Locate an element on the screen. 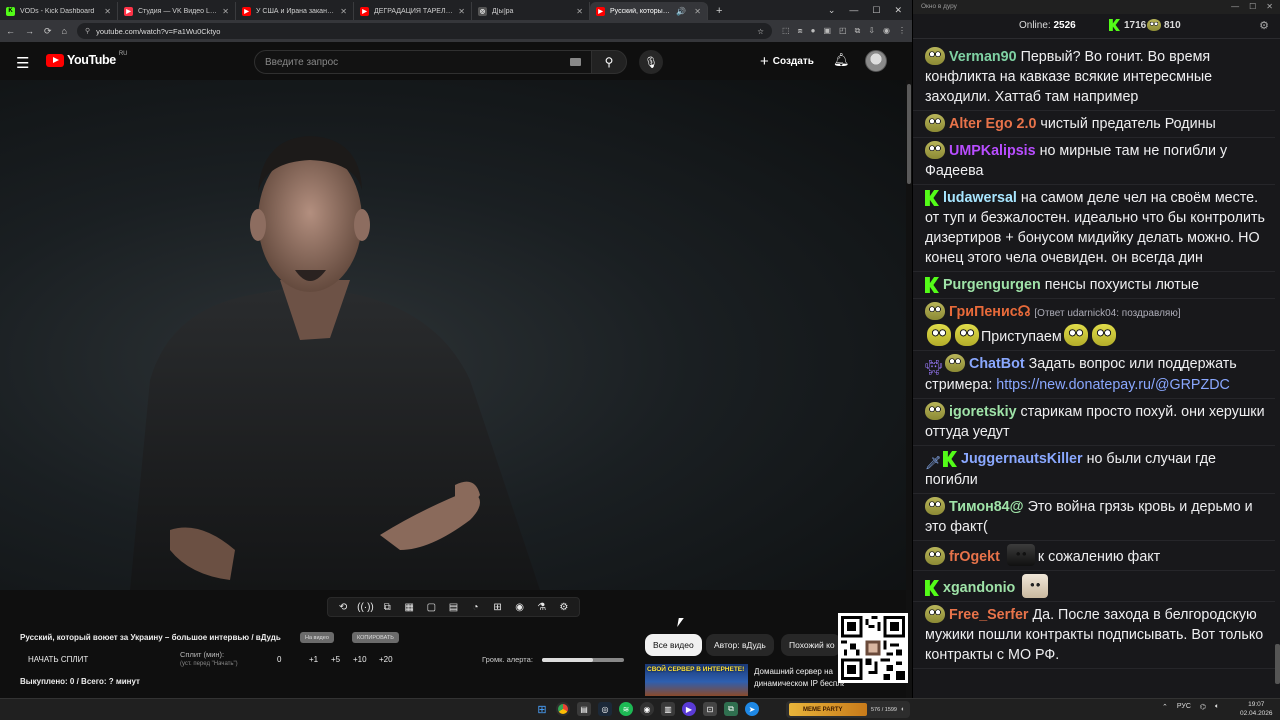 The width and height of the screenshot is (1280, 720). profile-icon: ◉ is located at coordinates (886, 31).